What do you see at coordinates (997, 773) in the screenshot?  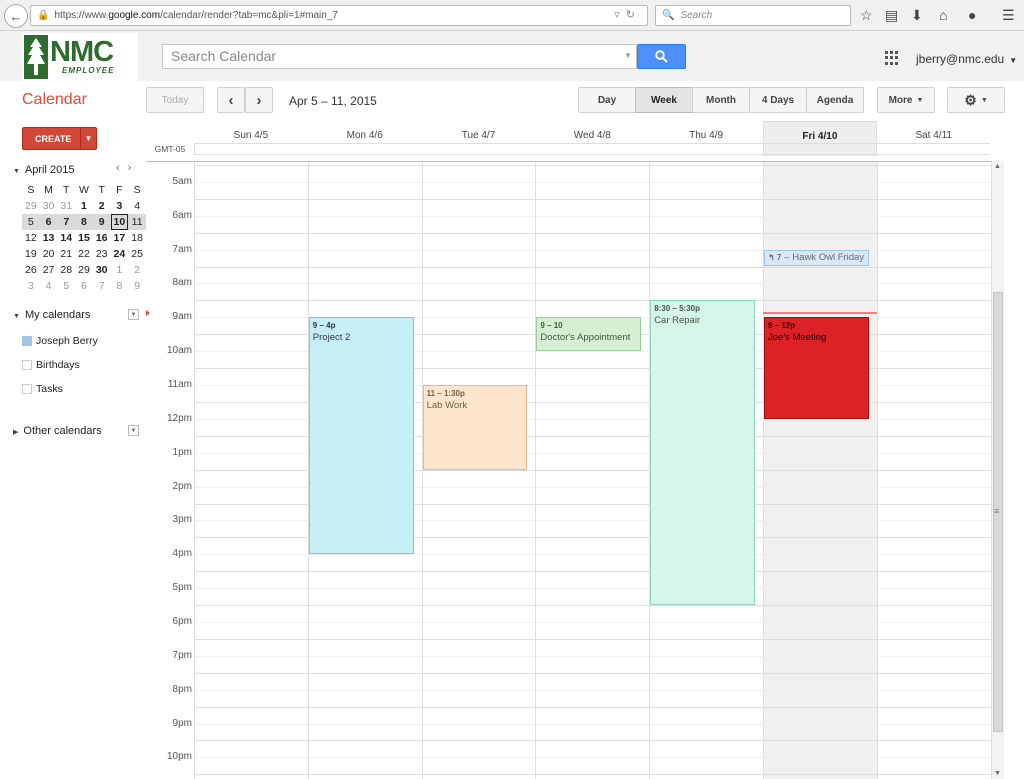 I see `scroll-down-icon: ▼` at bounding box center [997, 773].